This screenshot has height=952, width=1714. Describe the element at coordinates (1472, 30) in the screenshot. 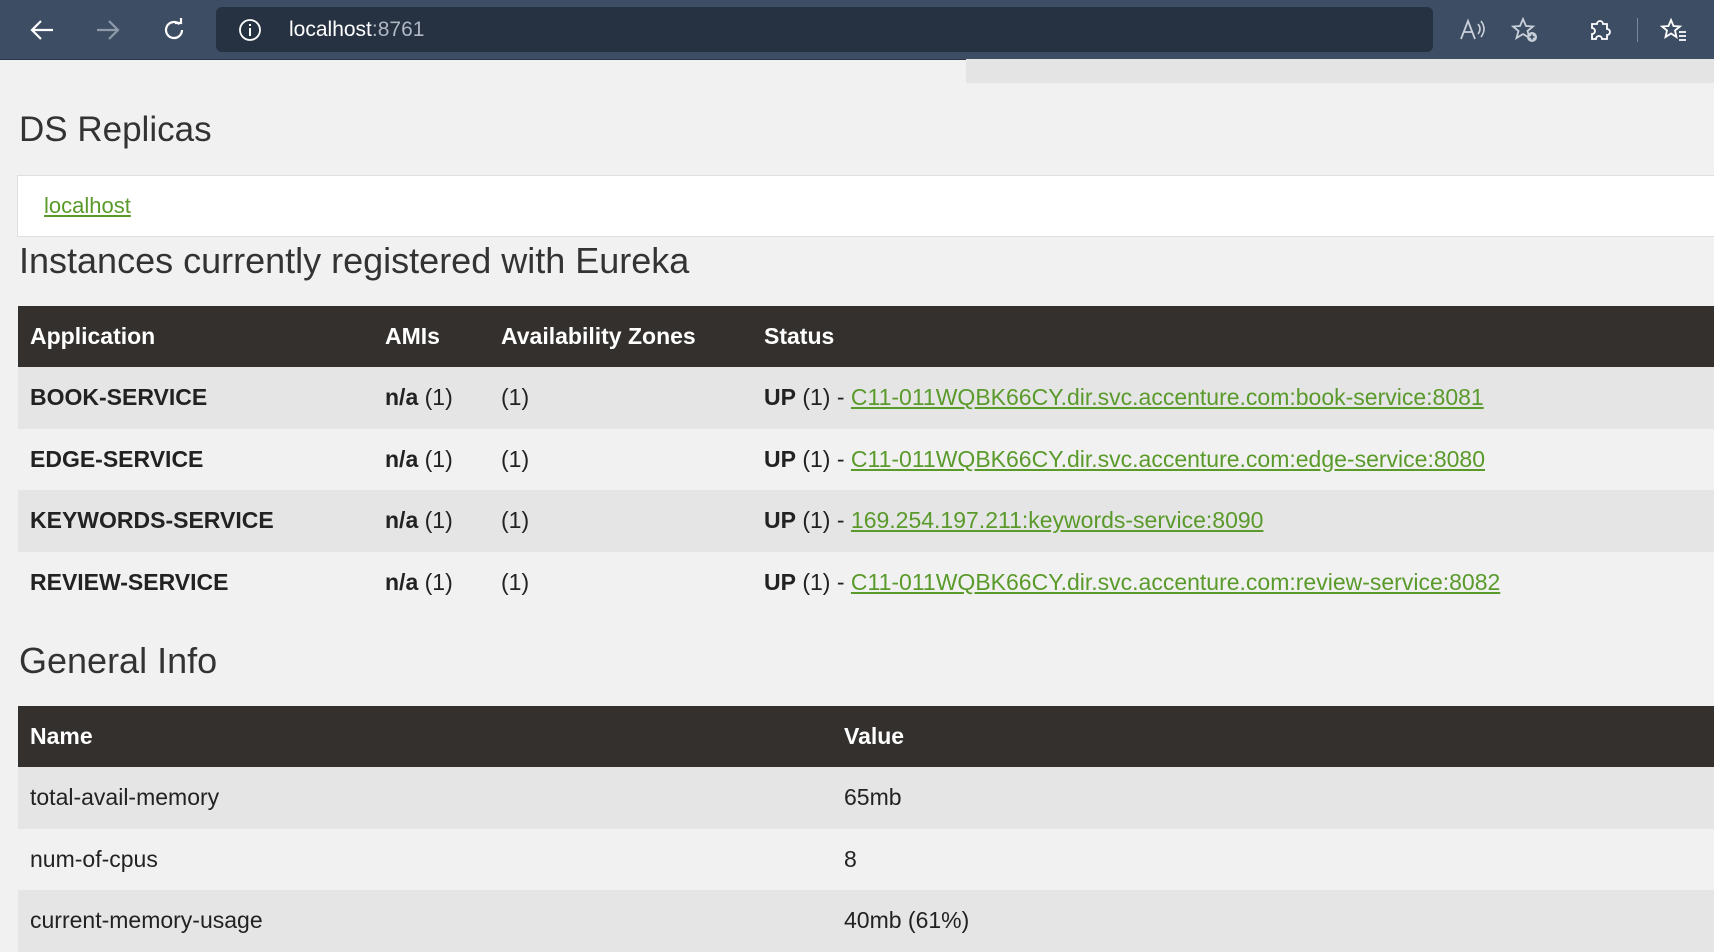

I see `read-aloud-icon` at that location.